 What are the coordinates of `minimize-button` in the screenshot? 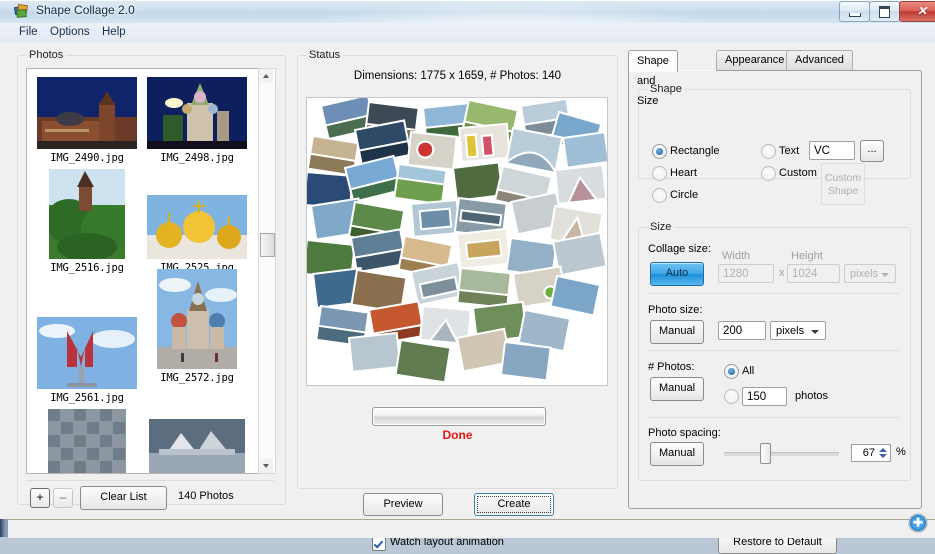 It's located at (854, 11).